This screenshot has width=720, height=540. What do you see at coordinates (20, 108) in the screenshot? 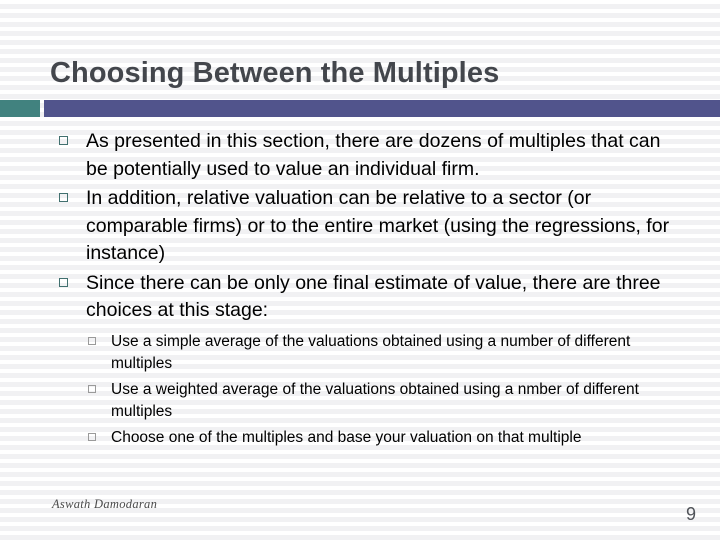
I see `title-rule-teal-block` at bounding box center [20, 108].